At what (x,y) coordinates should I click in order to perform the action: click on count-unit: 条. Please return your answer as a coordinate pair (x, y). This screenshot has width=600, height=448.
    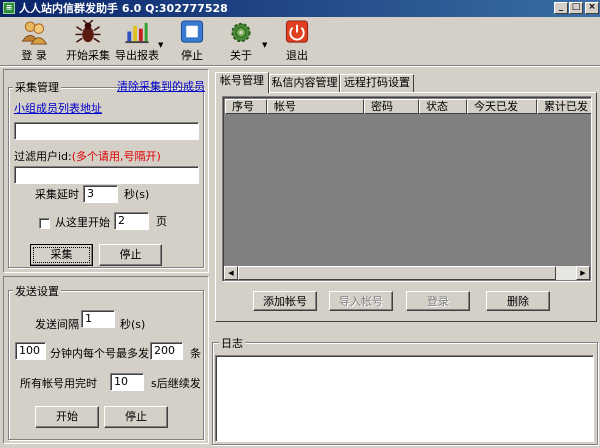
    Looking at the image, I should click on (195, 353).